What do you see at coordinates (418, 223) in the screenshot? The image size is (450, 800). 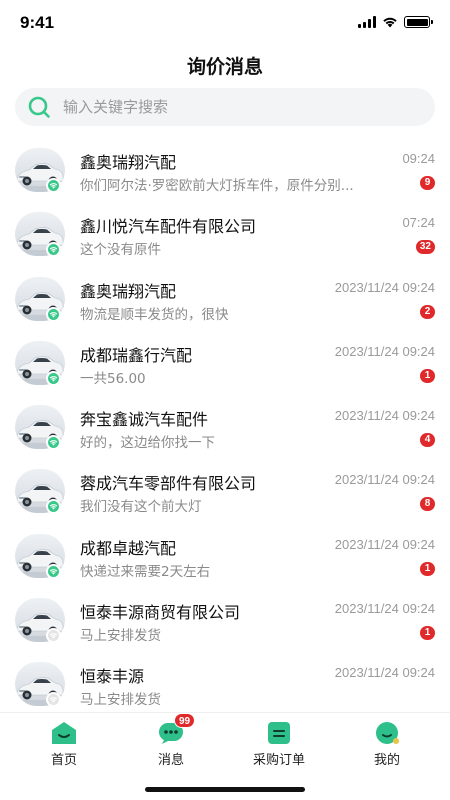 I see `conversation-time: 07:24` at bounding box center [418, 223].